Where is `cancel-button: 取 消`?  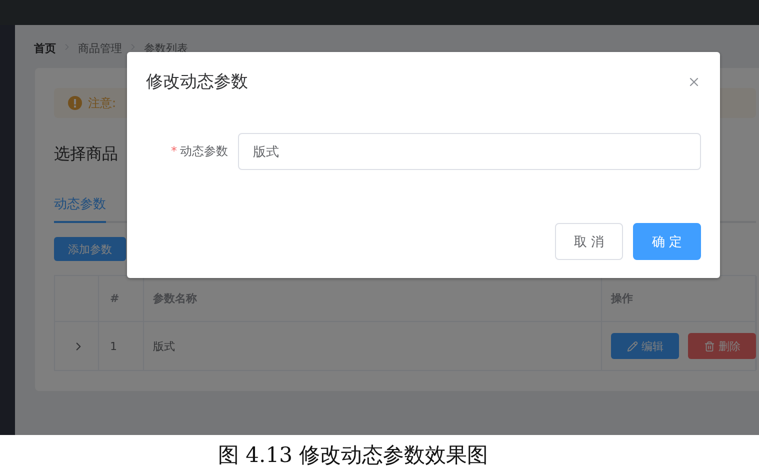 cancel-button: 取 消 is located at coordinates (589, 241).